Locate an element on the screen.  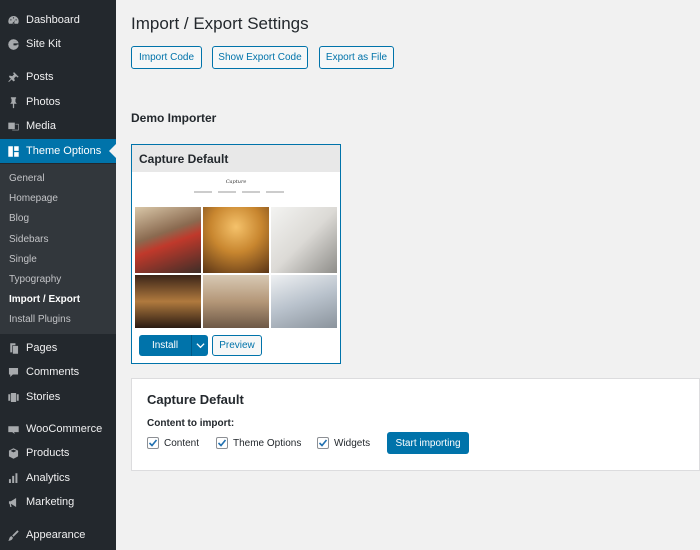
thumbnail-market-street is located at coordinates (168, 240).